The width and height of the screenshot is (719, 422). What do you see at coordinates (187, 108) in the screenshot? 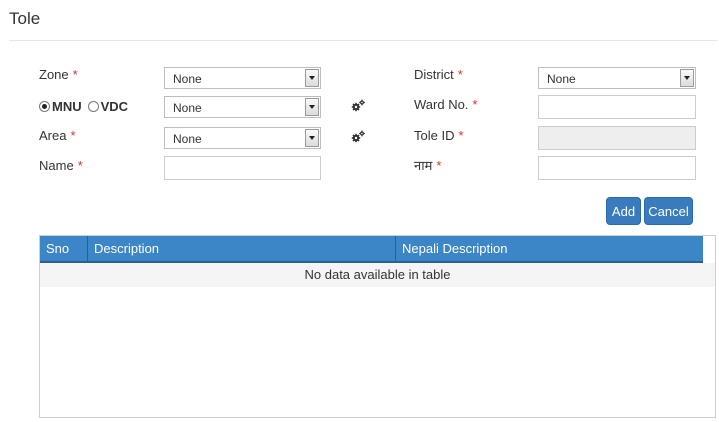
I see `mnu-vdc-select-value: None` at bounding box center [187, 108].